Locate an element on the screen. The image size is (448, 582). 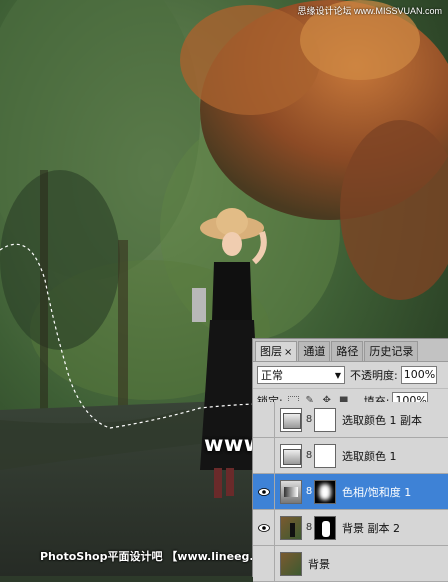
layer-name: 选取颜色 1 副本 is located at coordinates (382, 420).